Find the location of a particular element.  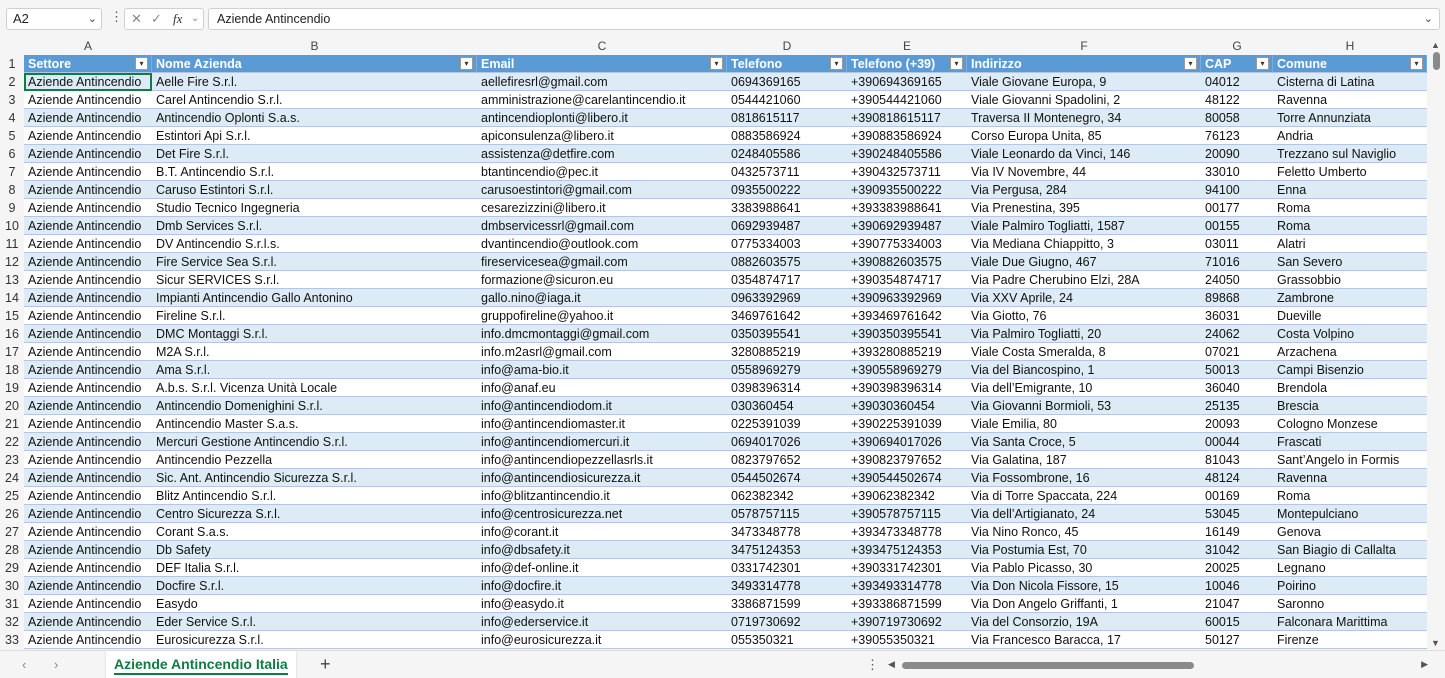

row-number: 27 is located at coordinates (12, 532).